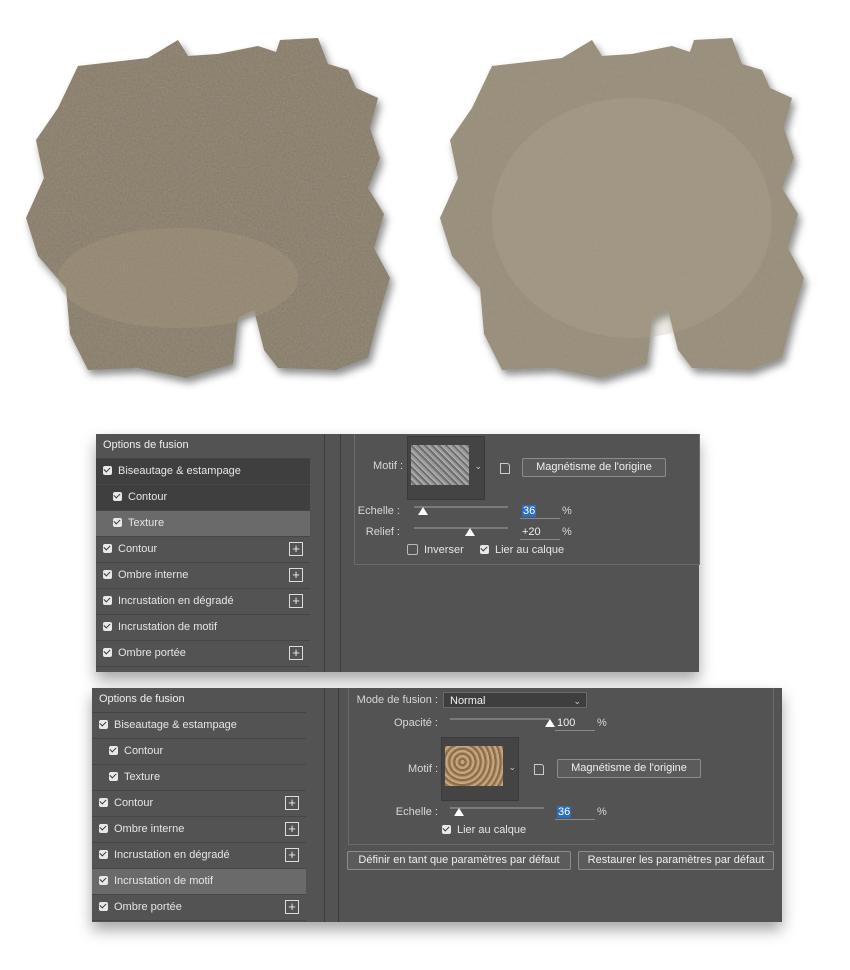  I want to click on opacity-input: 100, so click(575, 723).